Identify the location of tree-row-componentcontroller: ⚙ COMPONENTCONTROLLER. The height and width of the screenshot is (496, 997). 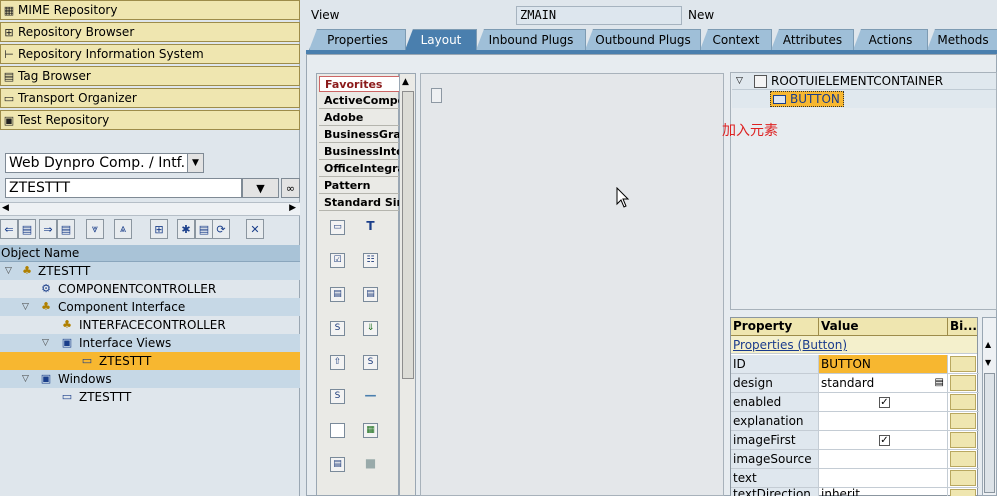
(150, 289).